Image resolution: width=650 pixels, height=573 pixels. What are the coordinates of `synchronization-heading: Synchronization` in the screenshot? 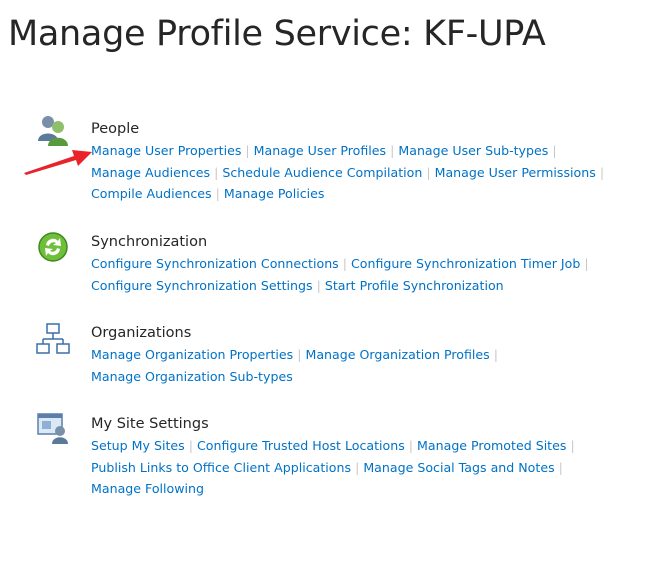 It's located at (149, 242).